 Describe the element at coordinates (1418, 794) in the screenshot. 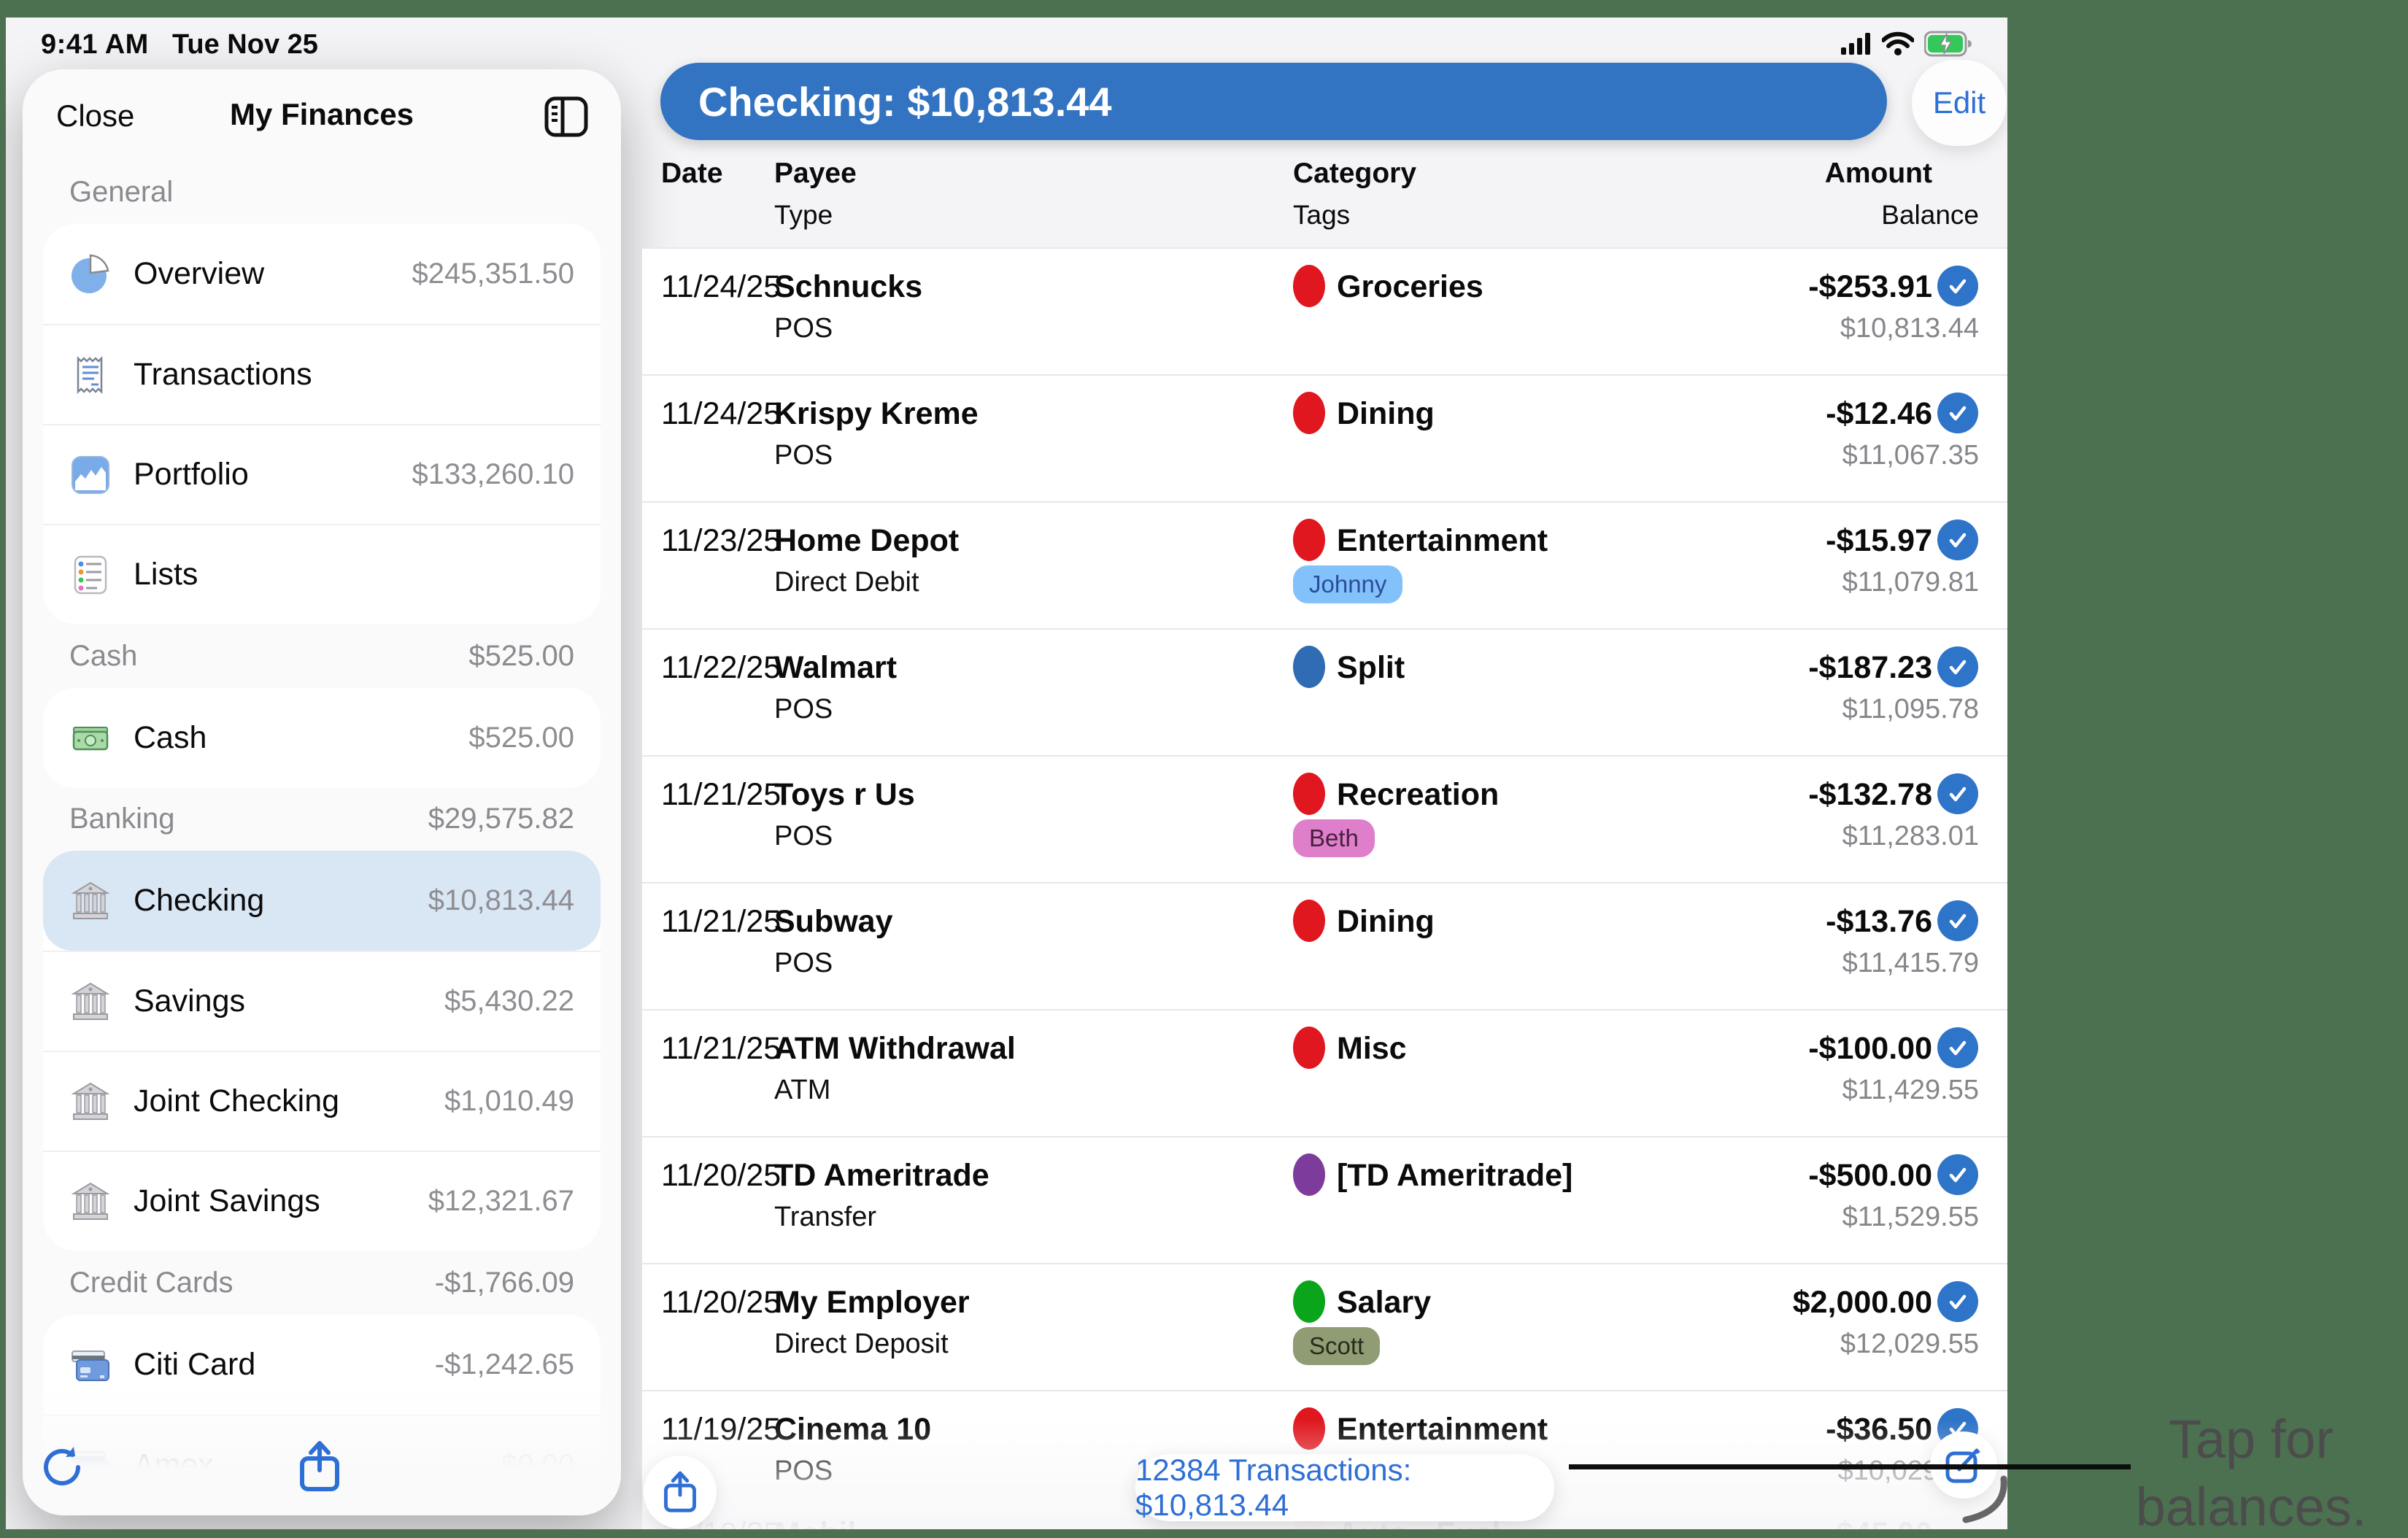

I see `transaction-category: Recreation` at that location.